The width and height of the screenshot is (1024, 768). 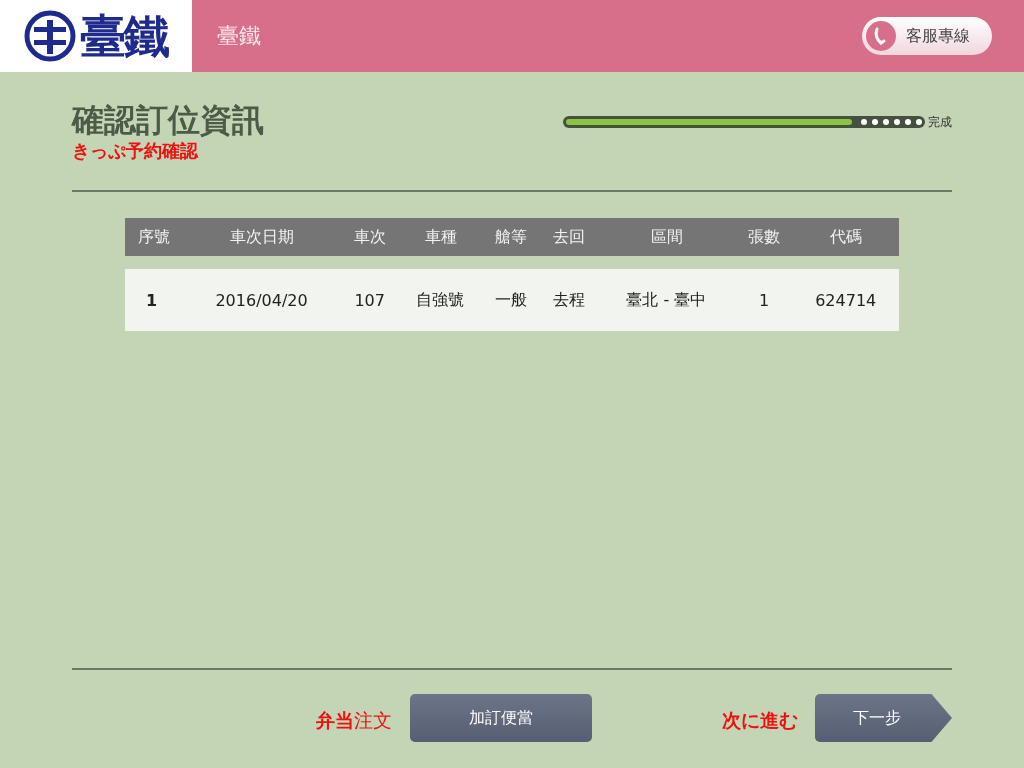 What do you see at coordinates (927, 36) in the screenshot?
I see `hotline-button: 客服專線` at bounding box center [927, 36].